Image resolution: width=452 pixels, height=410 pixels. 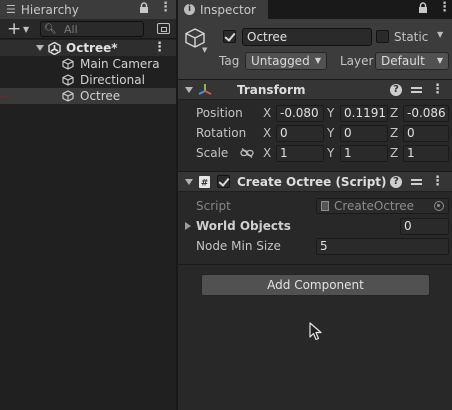 I want to click on hierarchy-toolbar: + ▼ 🔍︎ All, so click(x=88, y=29).